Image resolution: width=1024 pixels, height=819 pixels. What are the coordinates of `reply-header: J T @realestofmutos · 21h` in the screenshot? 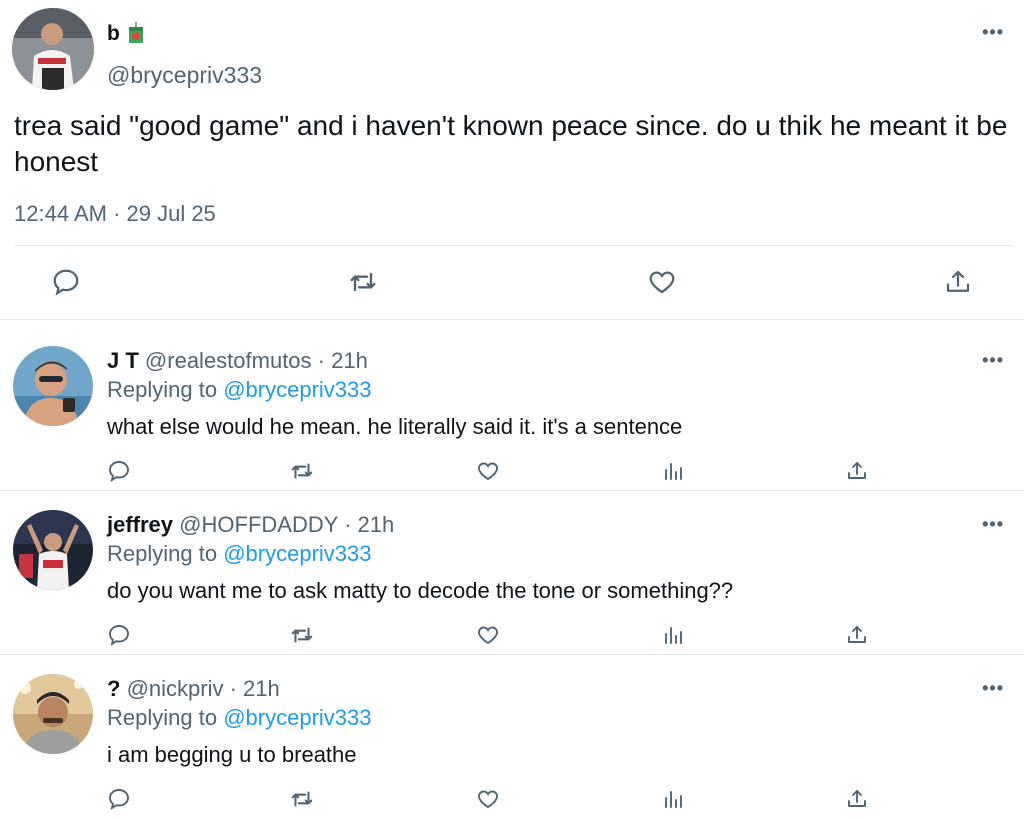 It's located at (237, 361).